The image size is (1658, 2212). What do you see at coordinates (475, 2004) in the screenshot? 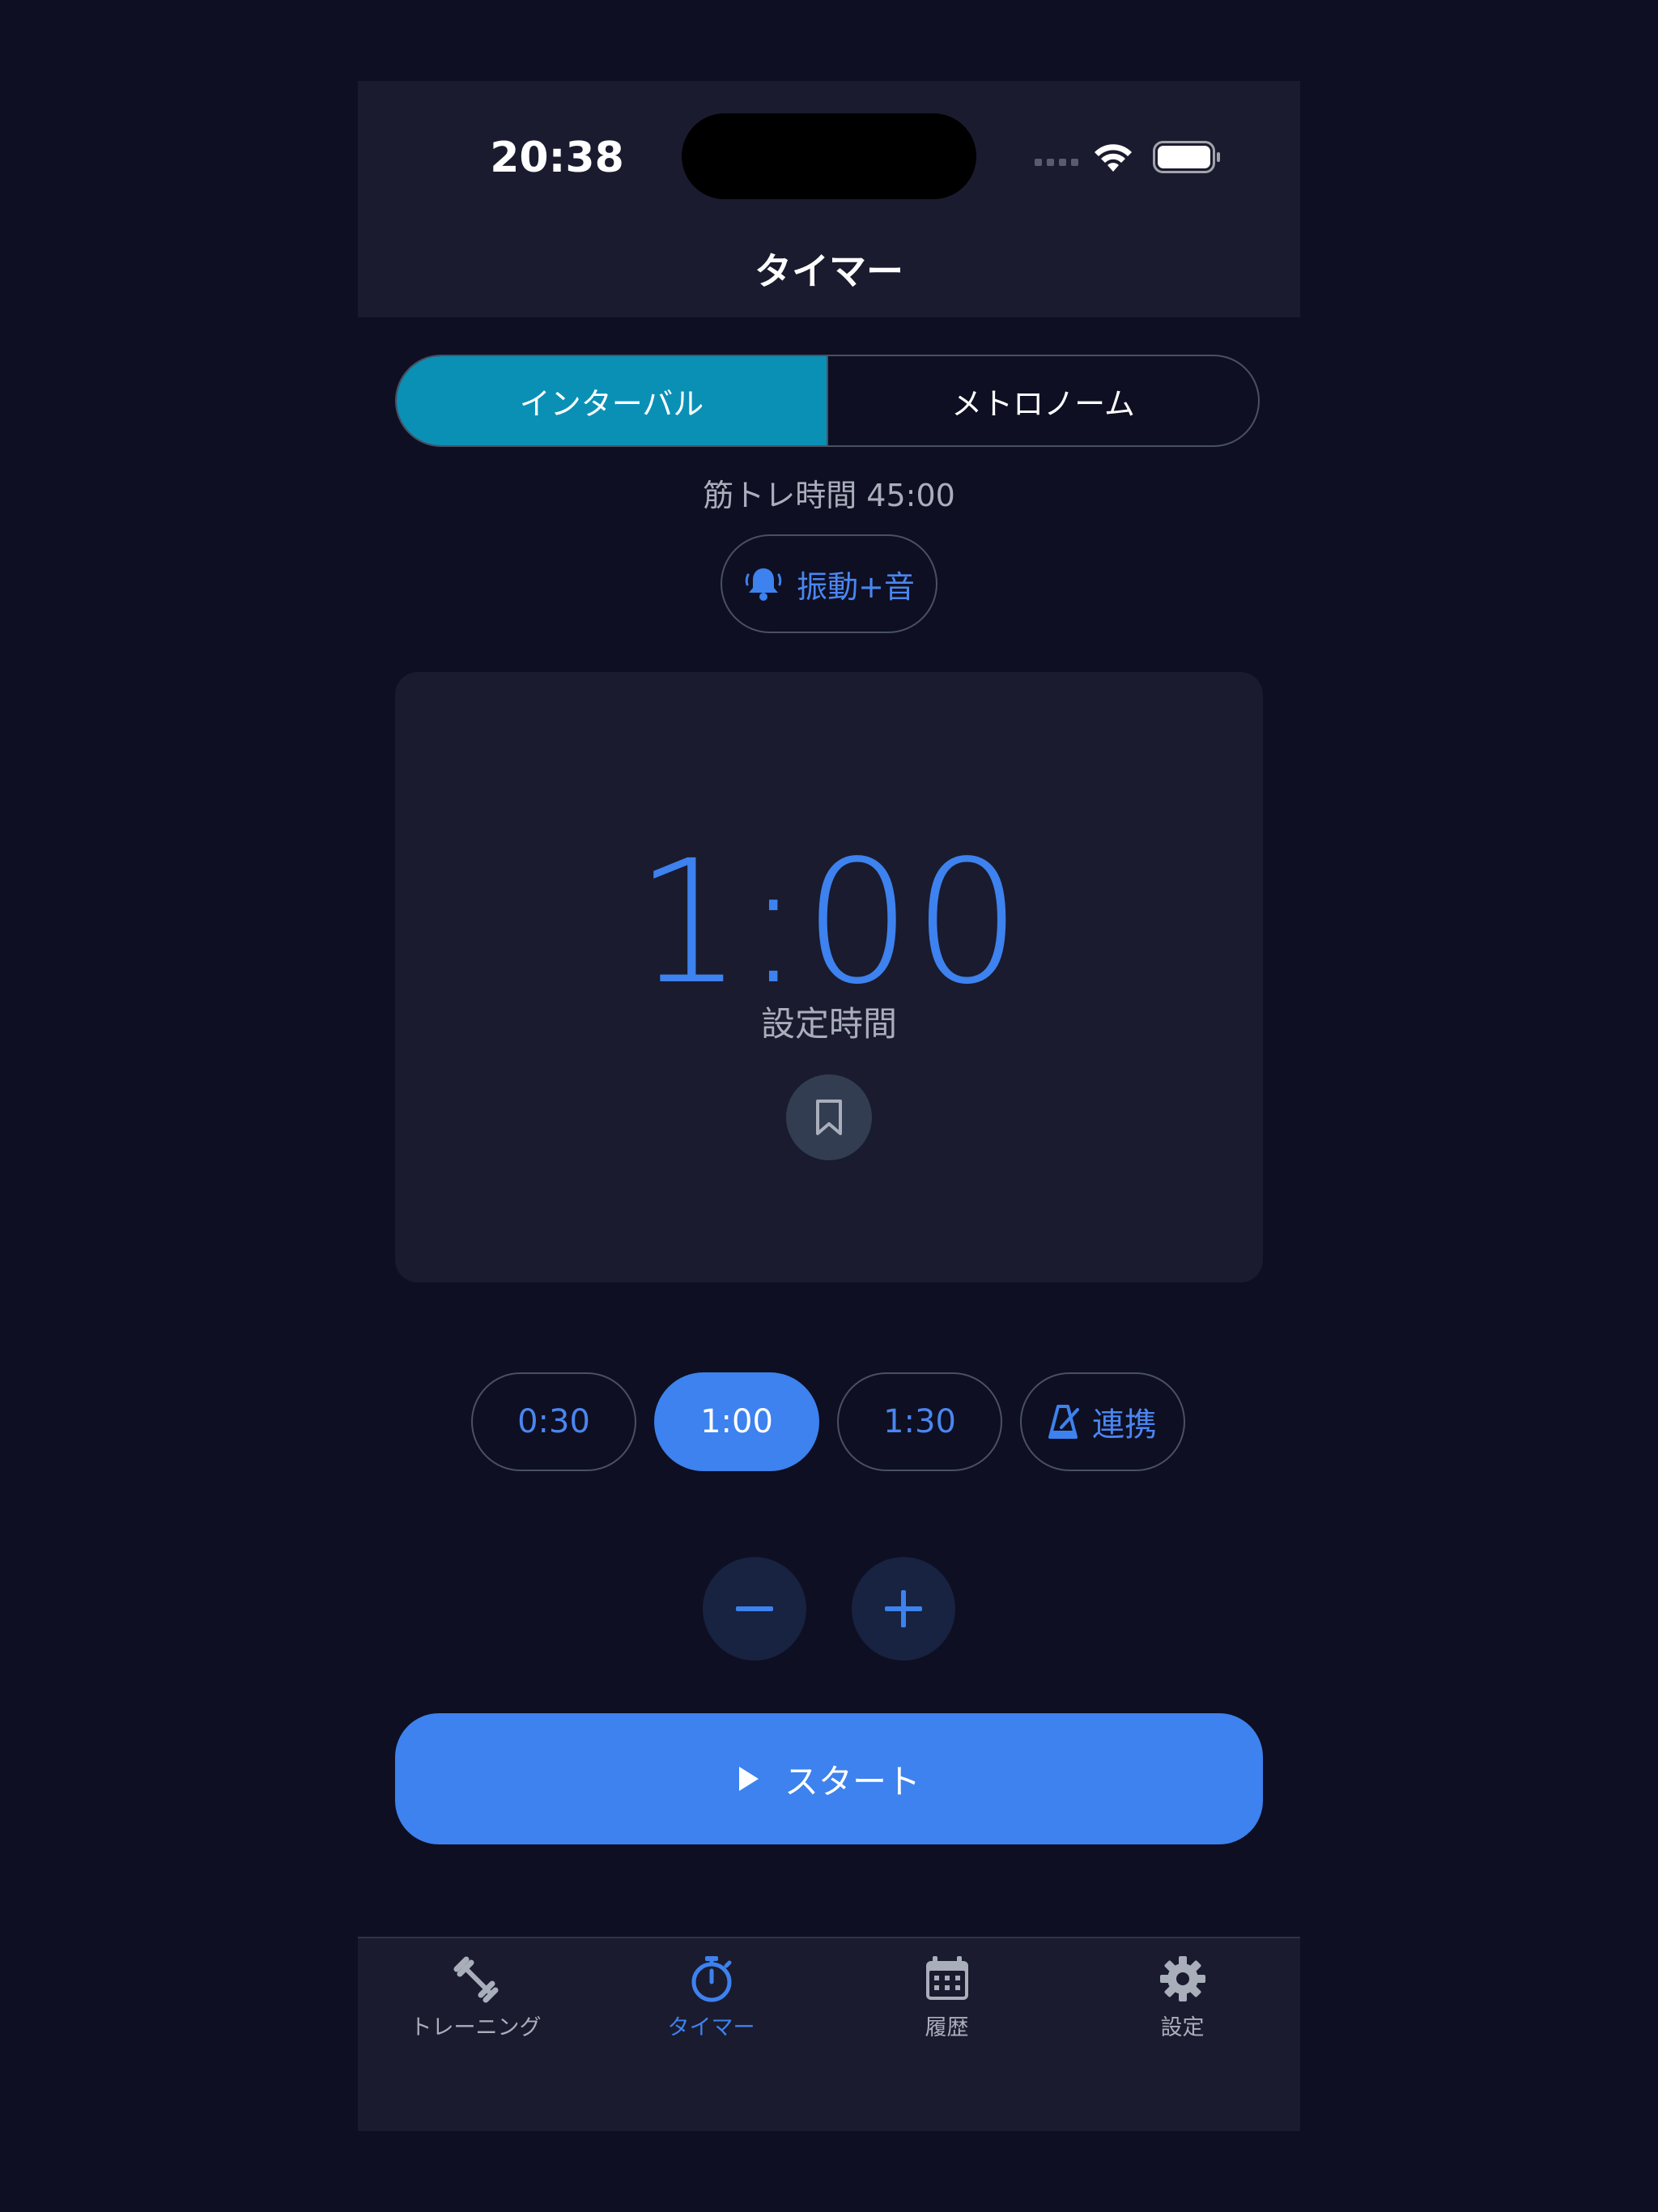
I see `tab-training: トレーニング` at bounding box center [475, 2004].